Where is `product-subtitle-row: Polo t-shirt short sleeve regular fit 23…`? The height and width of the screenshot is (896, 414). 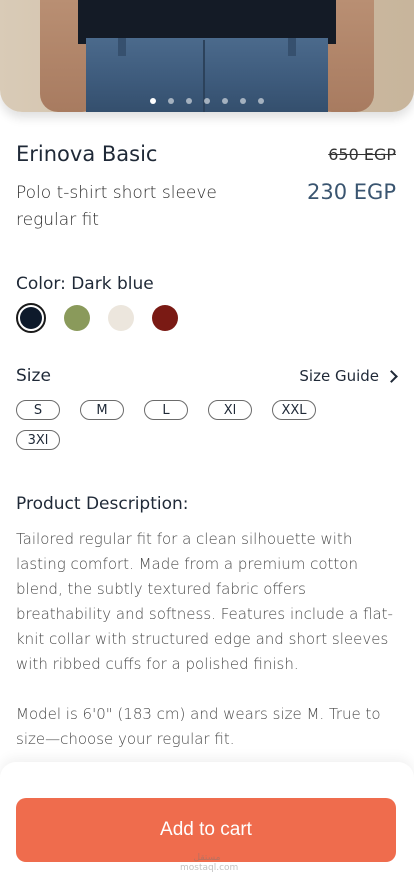 product-subtitle-row: Polo t-shirt short sleeve regular fit 23… is located at coordinates (206, 207).